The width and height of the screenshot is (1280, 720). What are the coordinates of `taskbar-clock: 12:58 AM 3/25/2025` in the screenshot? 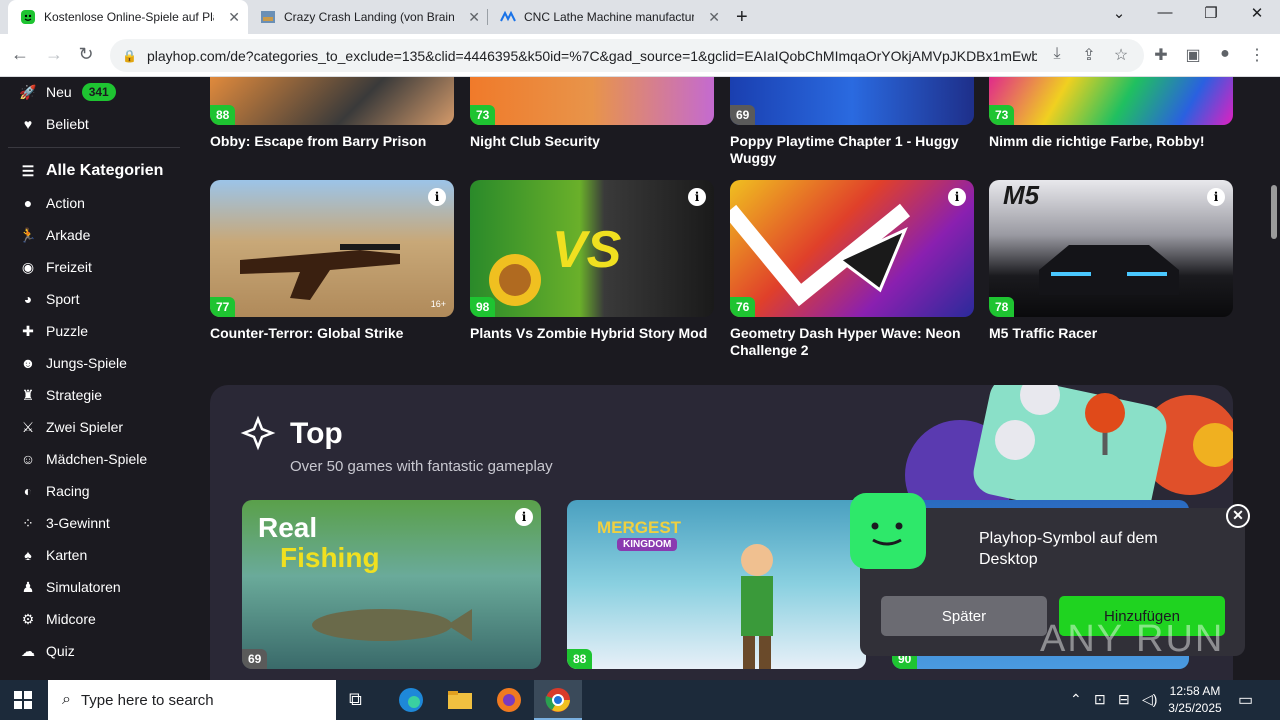 It's located at (1195, 700).